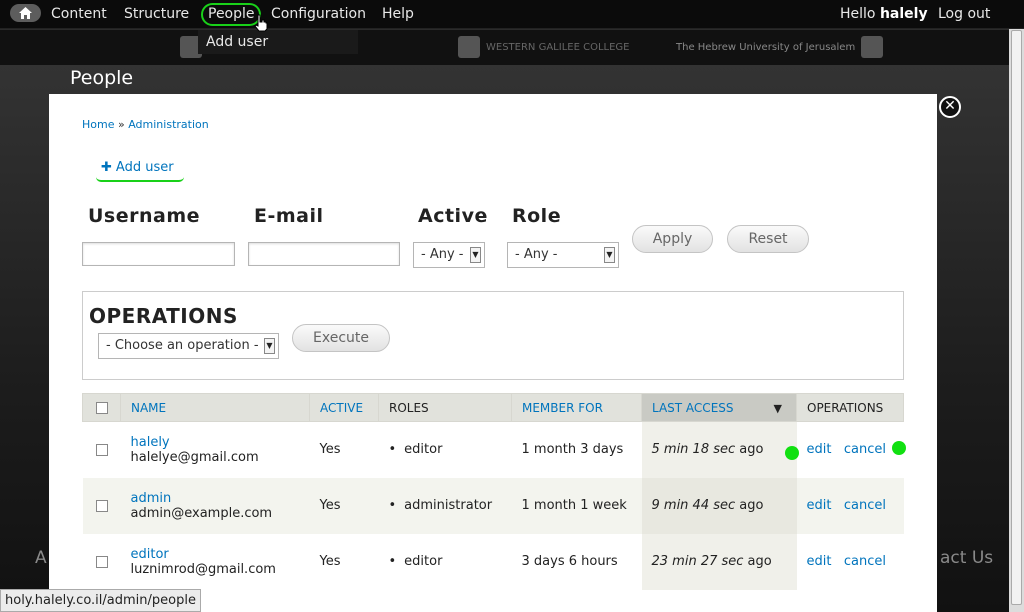 The width and height of the screenshot is (1024, 612). I want to click on member-for-cell: 1 month 3 days, so click(576, 449).